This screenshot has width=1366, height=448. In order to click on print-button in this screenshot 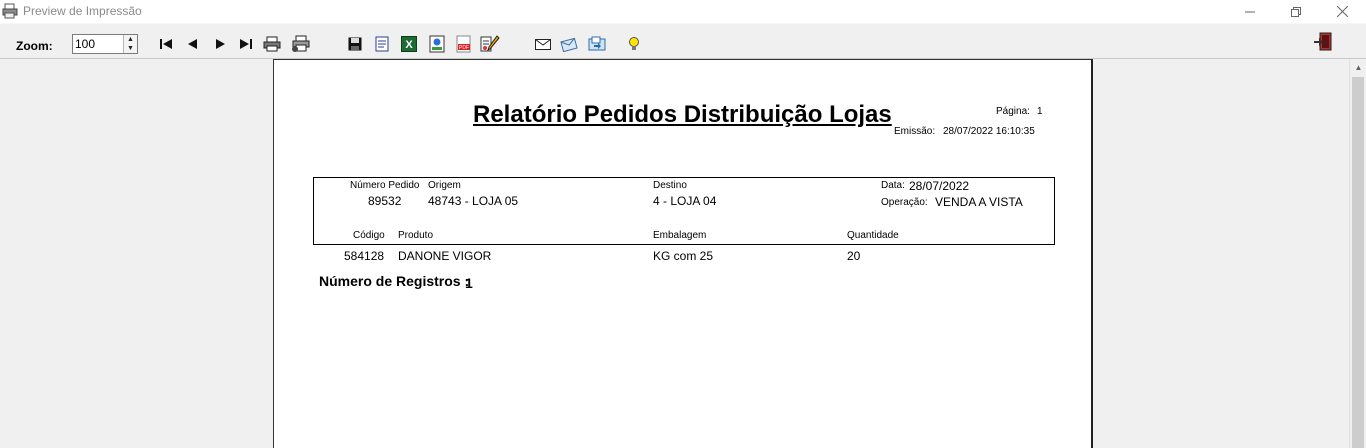, I will do `click(272, 44)`.